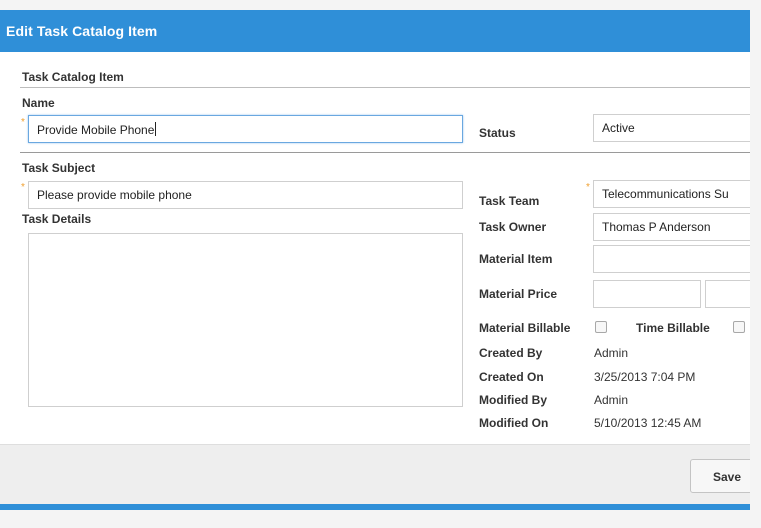 The width and height of the screenshot is (761, 528). What do you see at coordinates (96, 130) in the screenshot?
I see `name-value: Provide Mobile Phone` at bounding box center [96, 130].